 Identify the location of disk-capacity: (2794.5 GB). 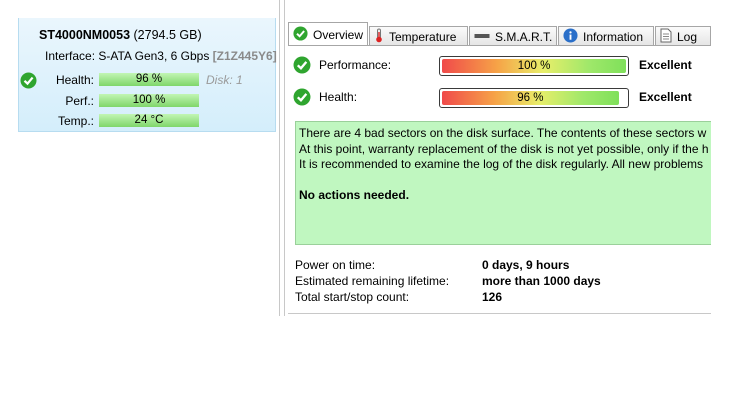
(167, 35).